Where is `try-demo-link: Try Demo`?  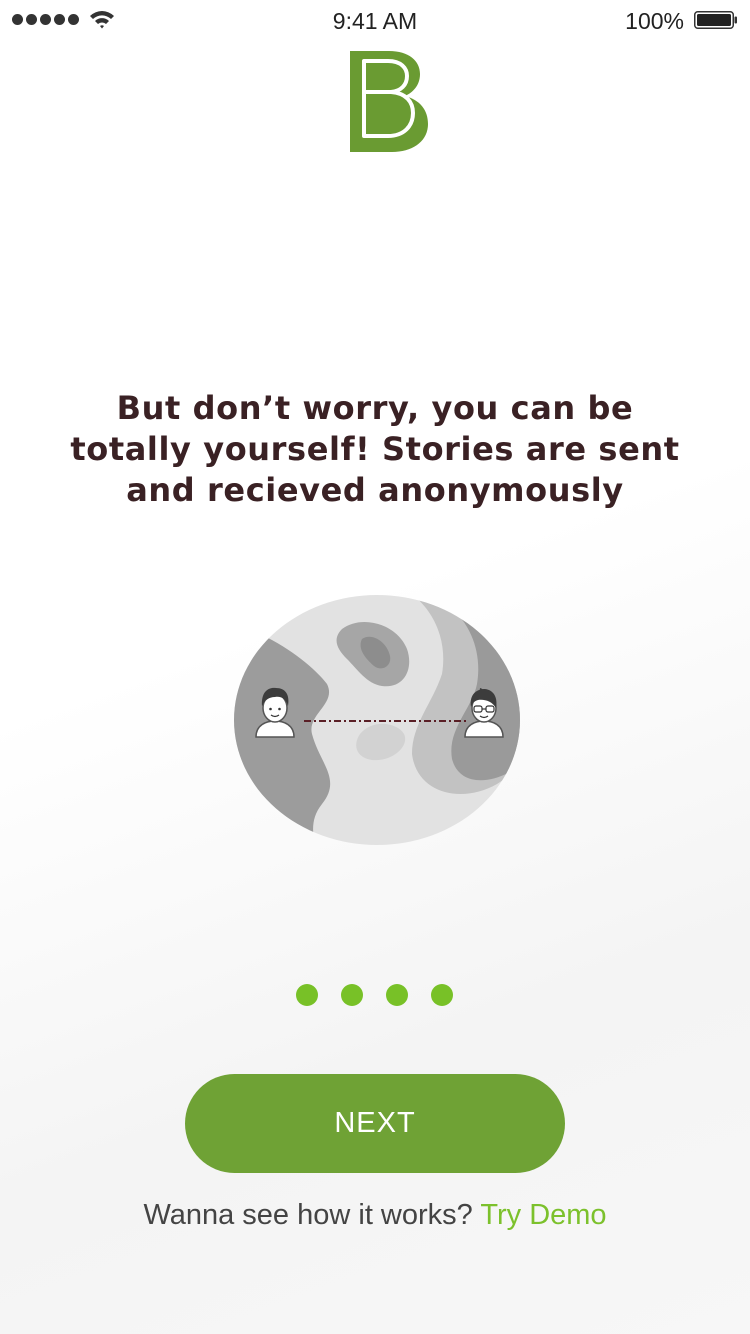 try-demo-link: Try Demo is located at coordinates (543, 1215).